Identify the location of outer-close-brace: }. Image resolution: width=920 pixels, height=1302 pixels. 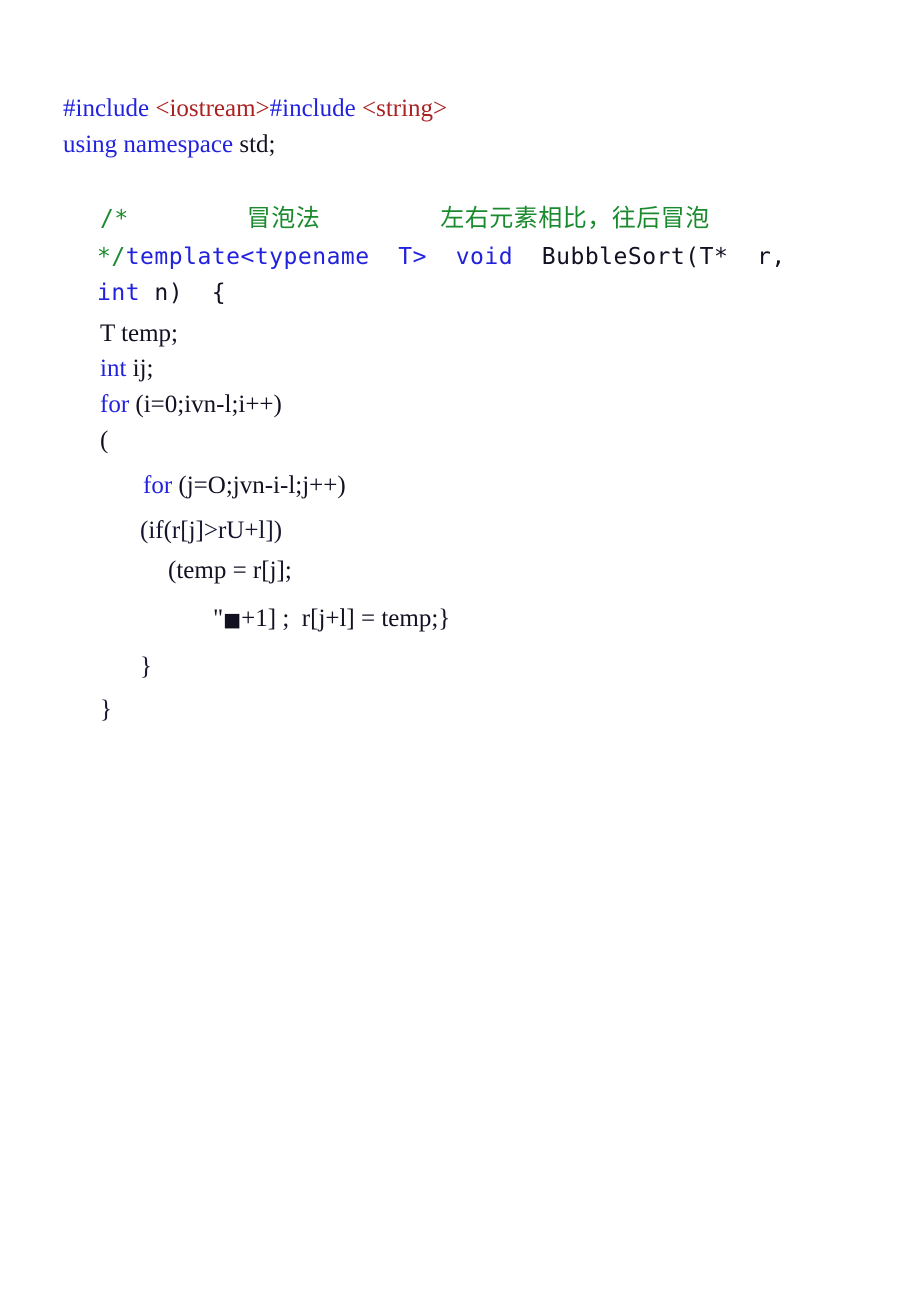
(106, 709).